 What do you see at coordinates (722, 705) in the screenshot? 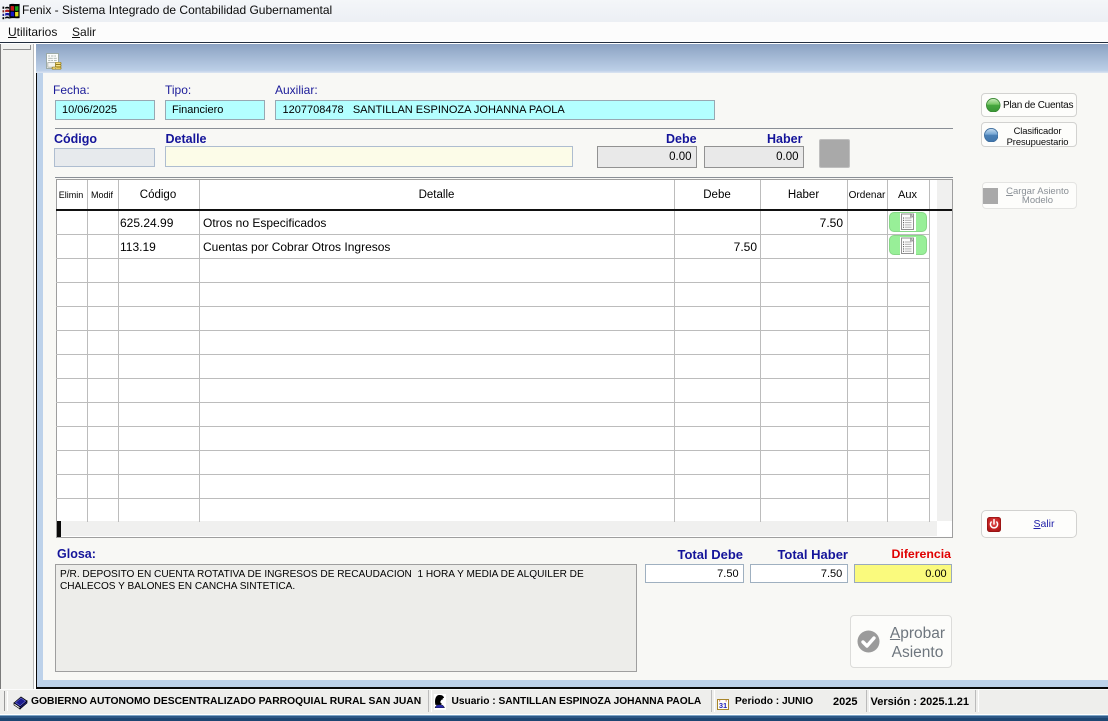
I see `svg-text: 31` at bounding box center [722, 705].